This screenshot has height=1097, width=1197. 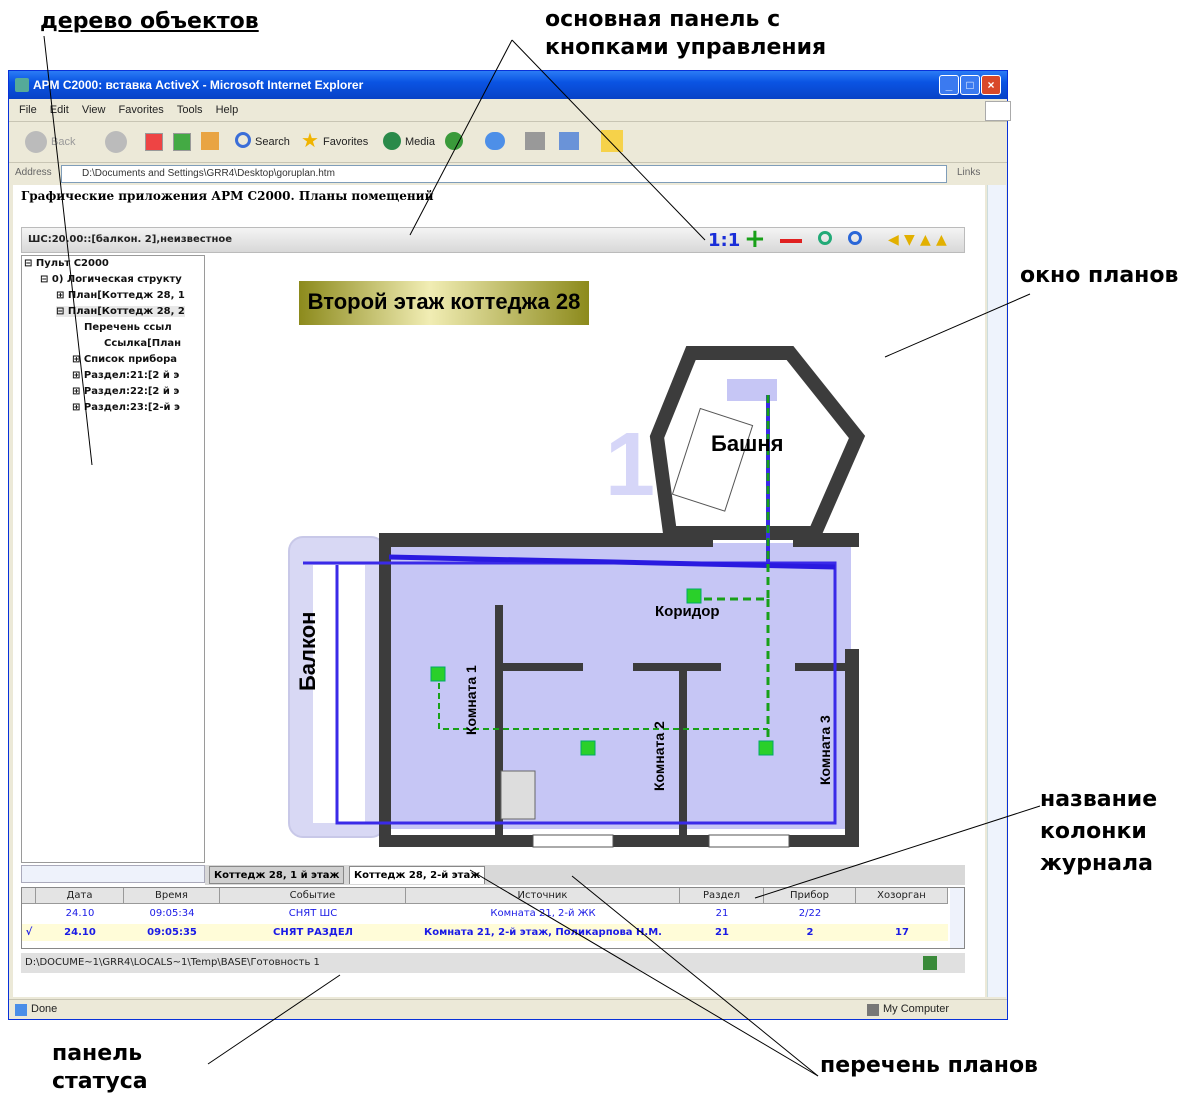 What do you see at coordinates (182, 142) in the screenshot?
I see `refresh-icon` at bounding box center [182, 142].